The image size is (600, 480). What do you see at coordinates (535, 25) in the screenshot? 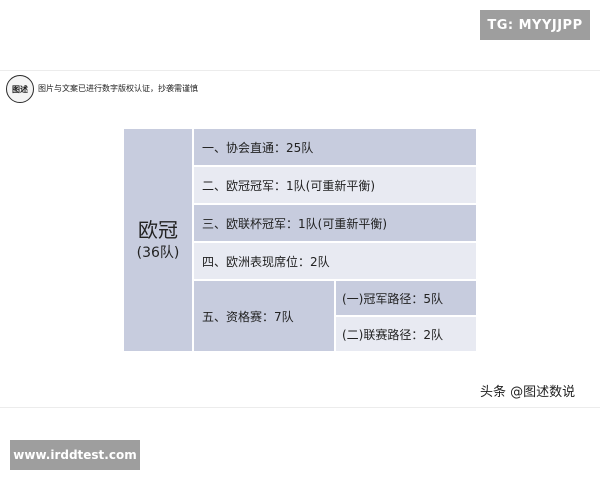
I see `telegram-badge: TG: MYYJJPP` at bounding box center [535, 25].